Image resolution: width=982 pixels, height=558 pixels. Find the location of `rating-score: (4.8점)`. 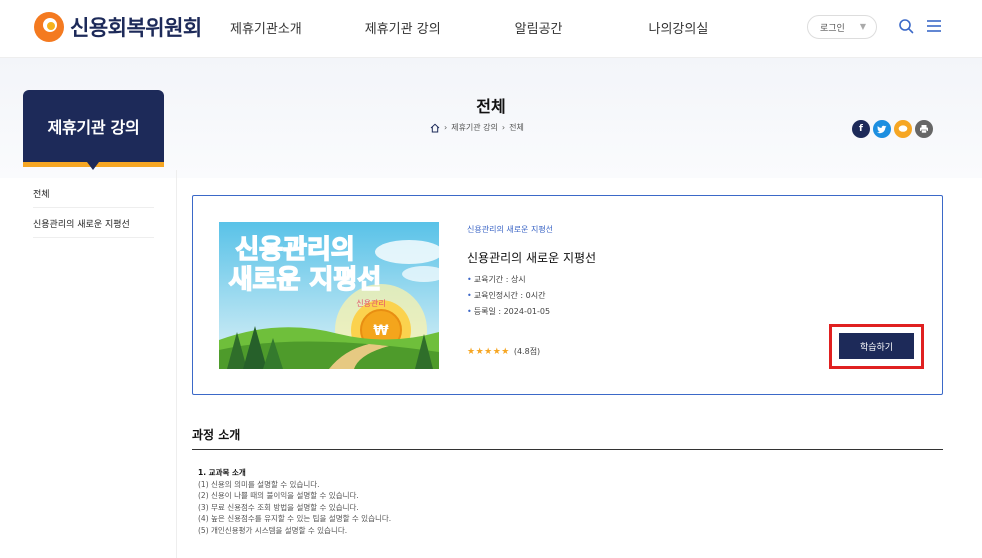

rating-score: (4.8점) is located at coordinates (527, 351).